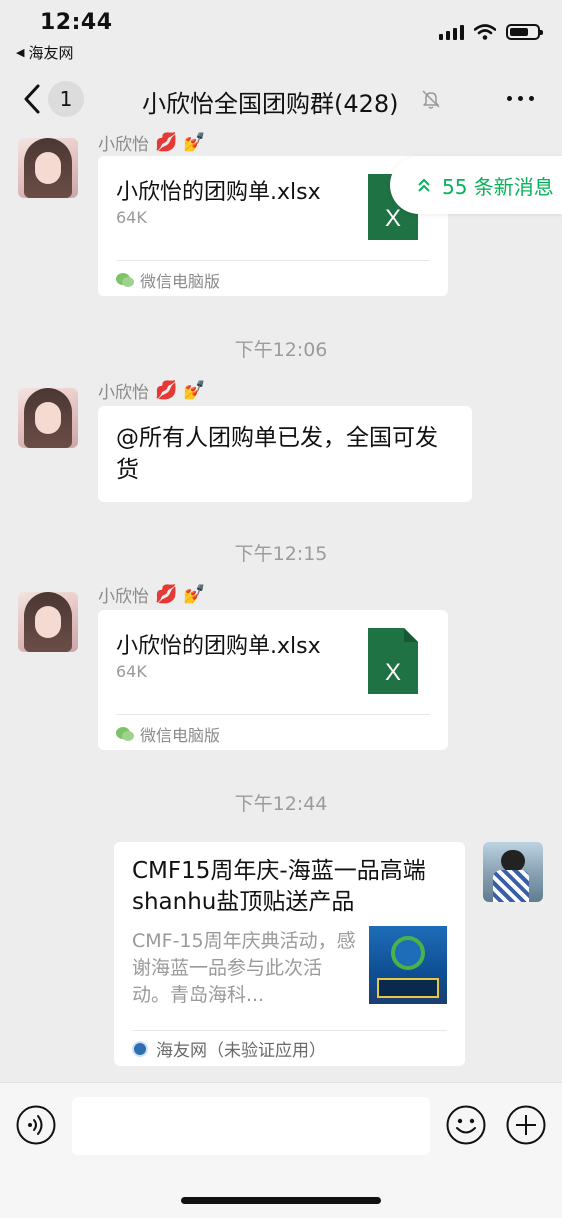 The height and width of the screenshot is (1218, 562). I want to click on bell-off-icon, so click(431, 99).